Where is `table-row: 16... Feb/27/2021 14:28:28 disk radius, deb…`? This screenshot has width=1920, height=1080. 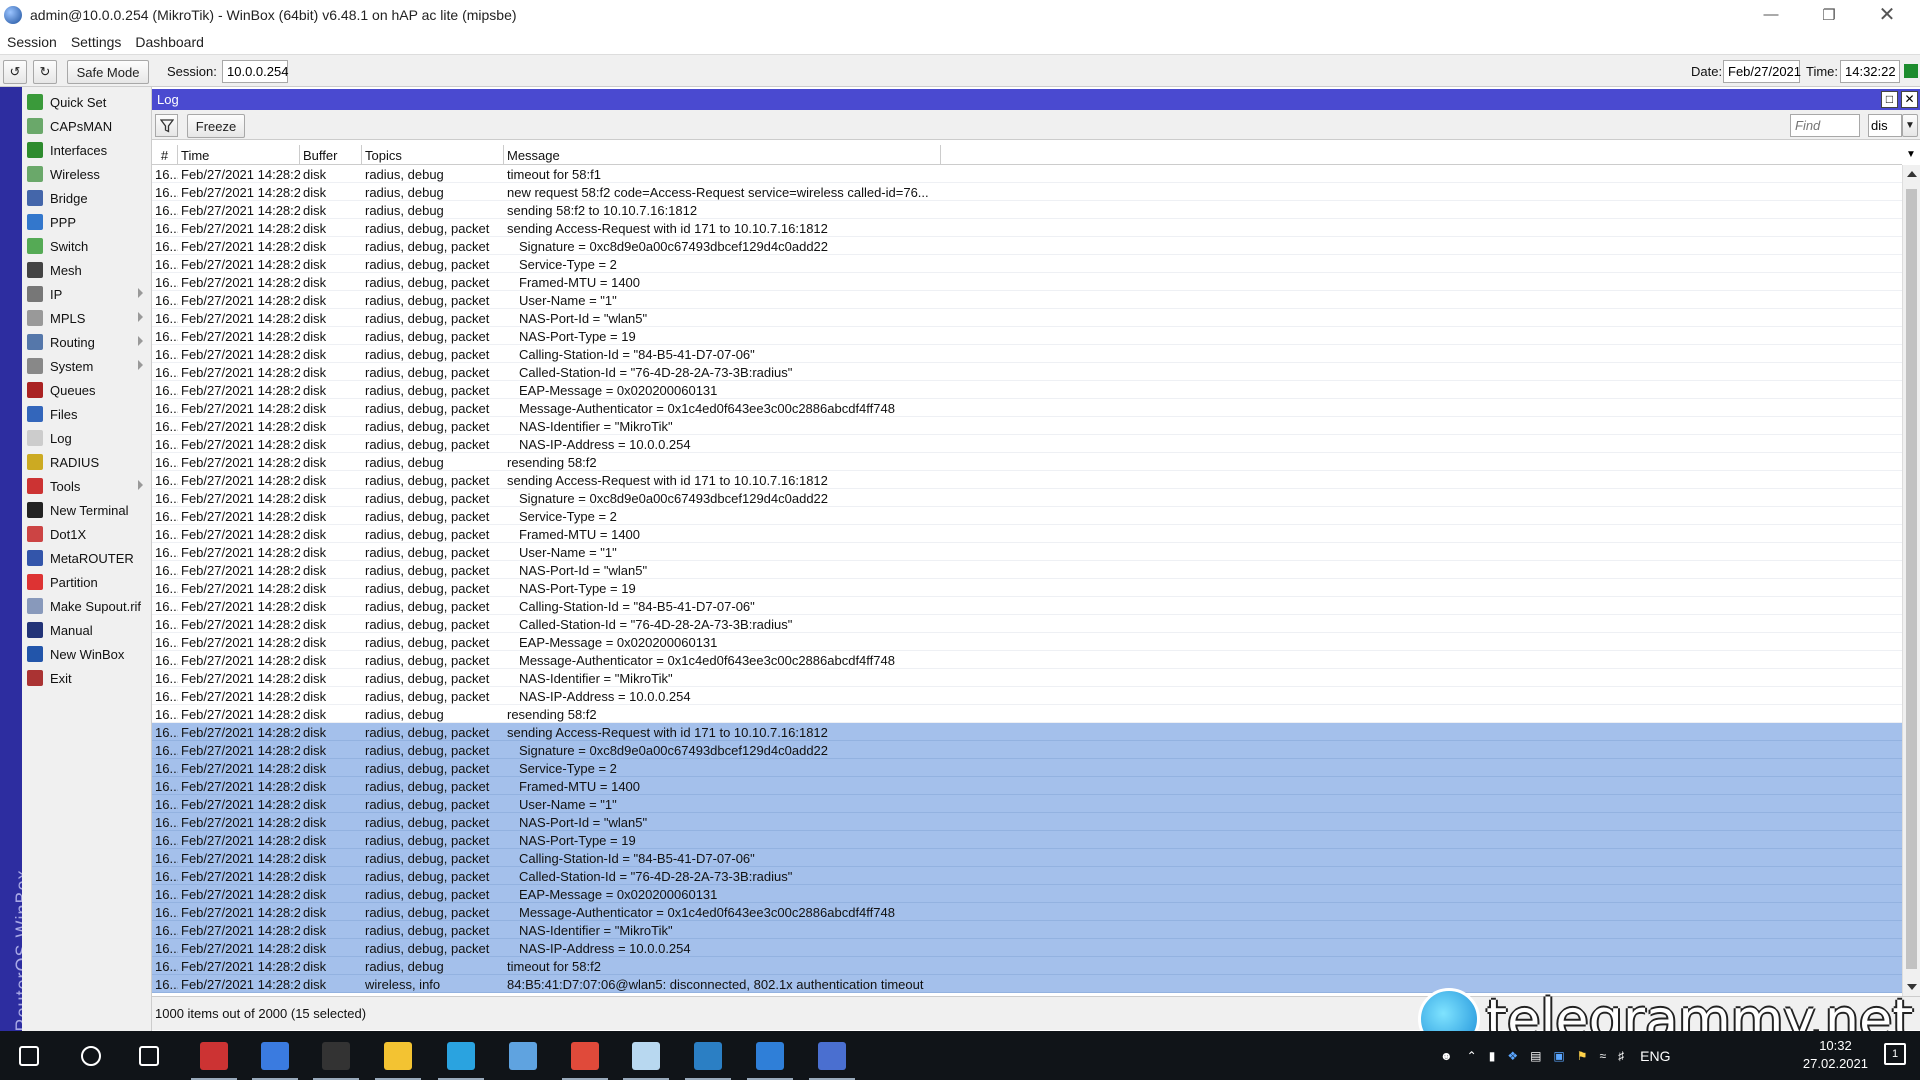
table-row: 16... Feb/27/2021 14:28:28 disk radius, deb… is located at coordinates (1027, 966).